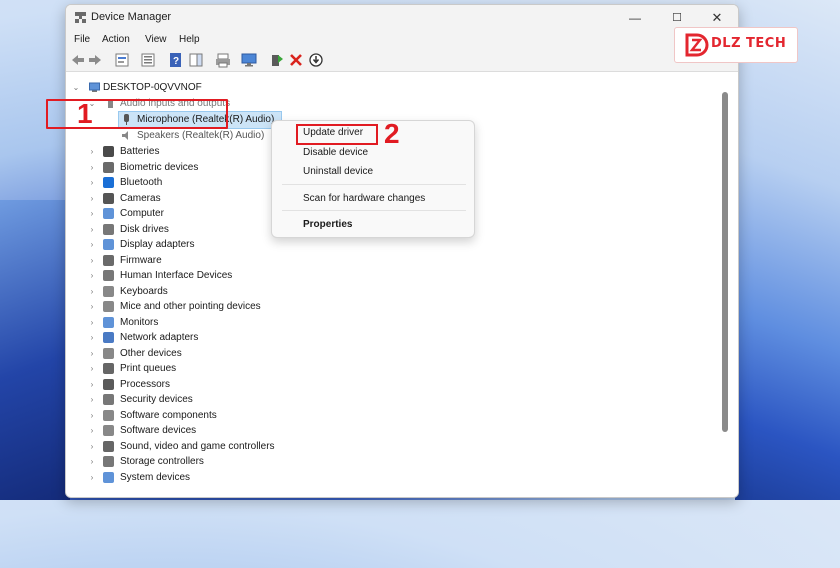 Image resolution: width=840 pixels, height=568 pixels. I want to click on tree-item-label: Processors, so click(145, 384).